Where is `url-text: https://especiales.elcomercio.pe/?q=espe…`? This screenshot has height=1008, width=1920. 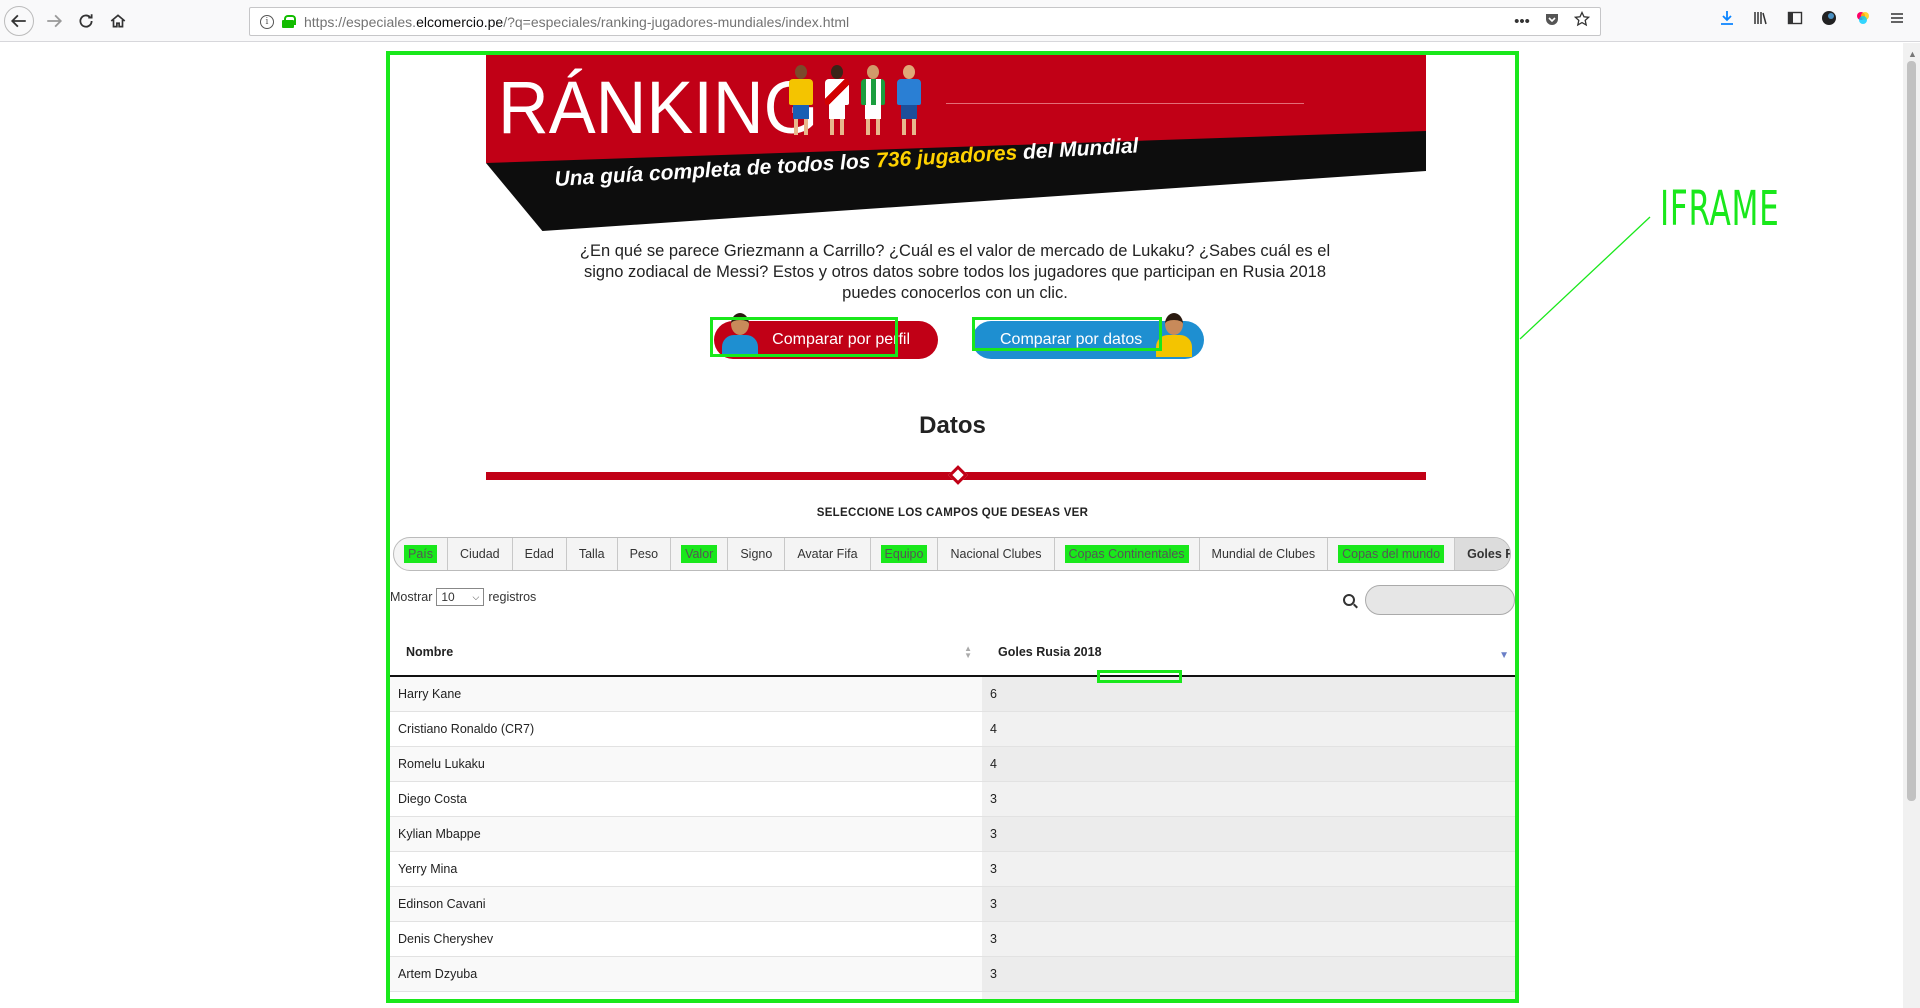
url-text: https://especiales.elcomercio.pe/?q=espe… is located at coordinates (576, 22).